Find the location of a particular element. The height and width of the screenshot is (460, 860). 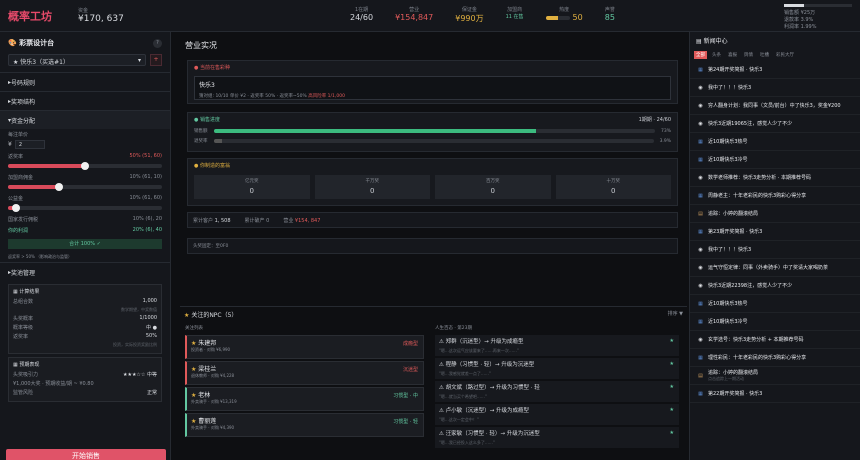

npc-card: ★ 梁桂兰 退休教师 · 对购 ¥4,228 沉迷型 is located at coordinates (304, 373).